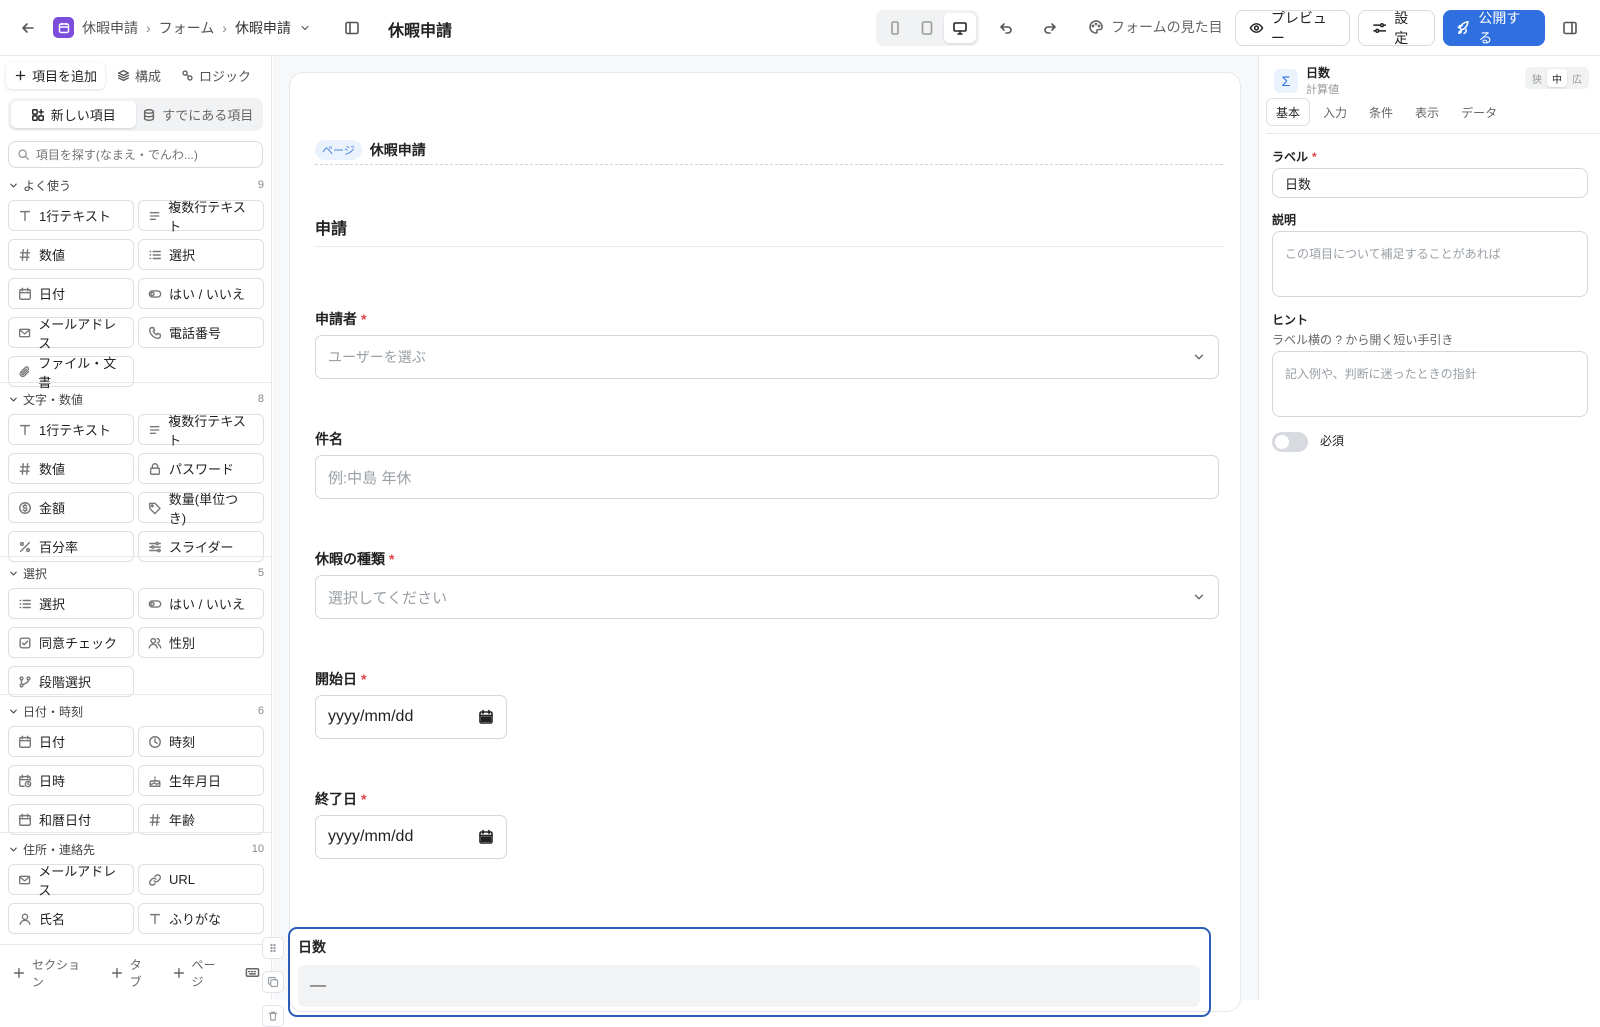  Describe the element at coordinates (1256, 28) in the screenshot. I see `eye-icon` at that location.